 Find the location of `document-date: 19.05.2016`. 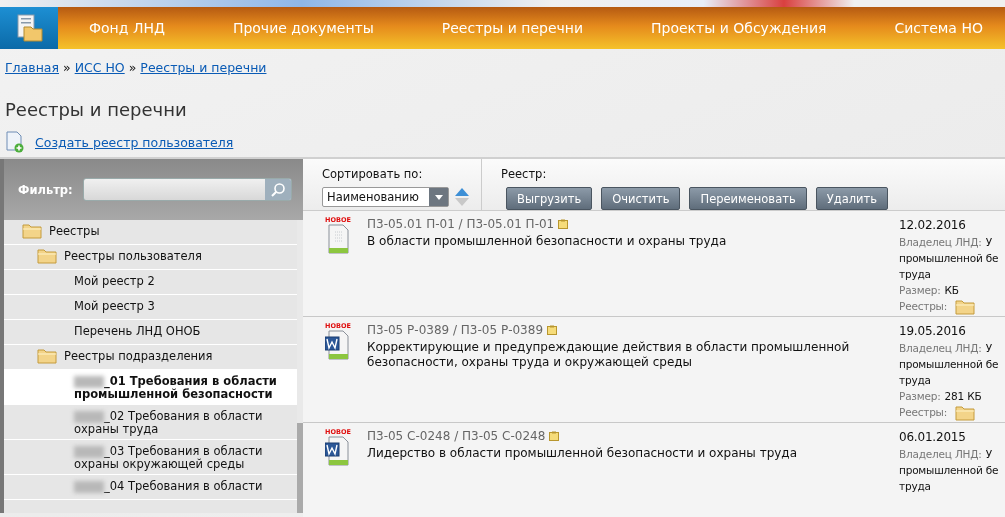

document-date: 19.05.2016 is located at coordinates (933, 331).